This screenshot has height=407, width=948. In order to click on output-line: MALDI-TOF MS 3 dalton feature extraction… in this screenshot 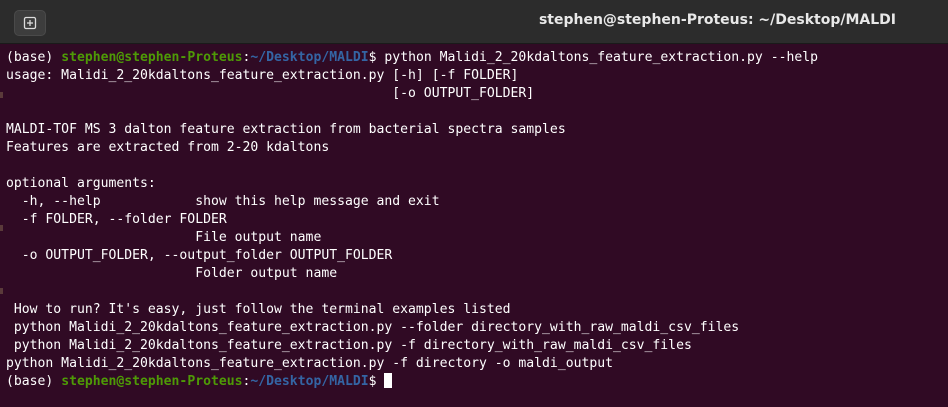, I will do `click(286, 129)`.